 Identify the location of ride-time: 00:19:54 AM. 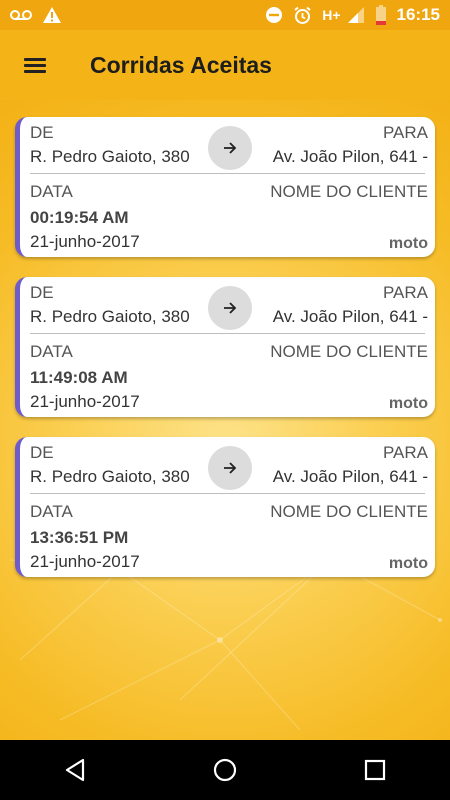
(79, 217).